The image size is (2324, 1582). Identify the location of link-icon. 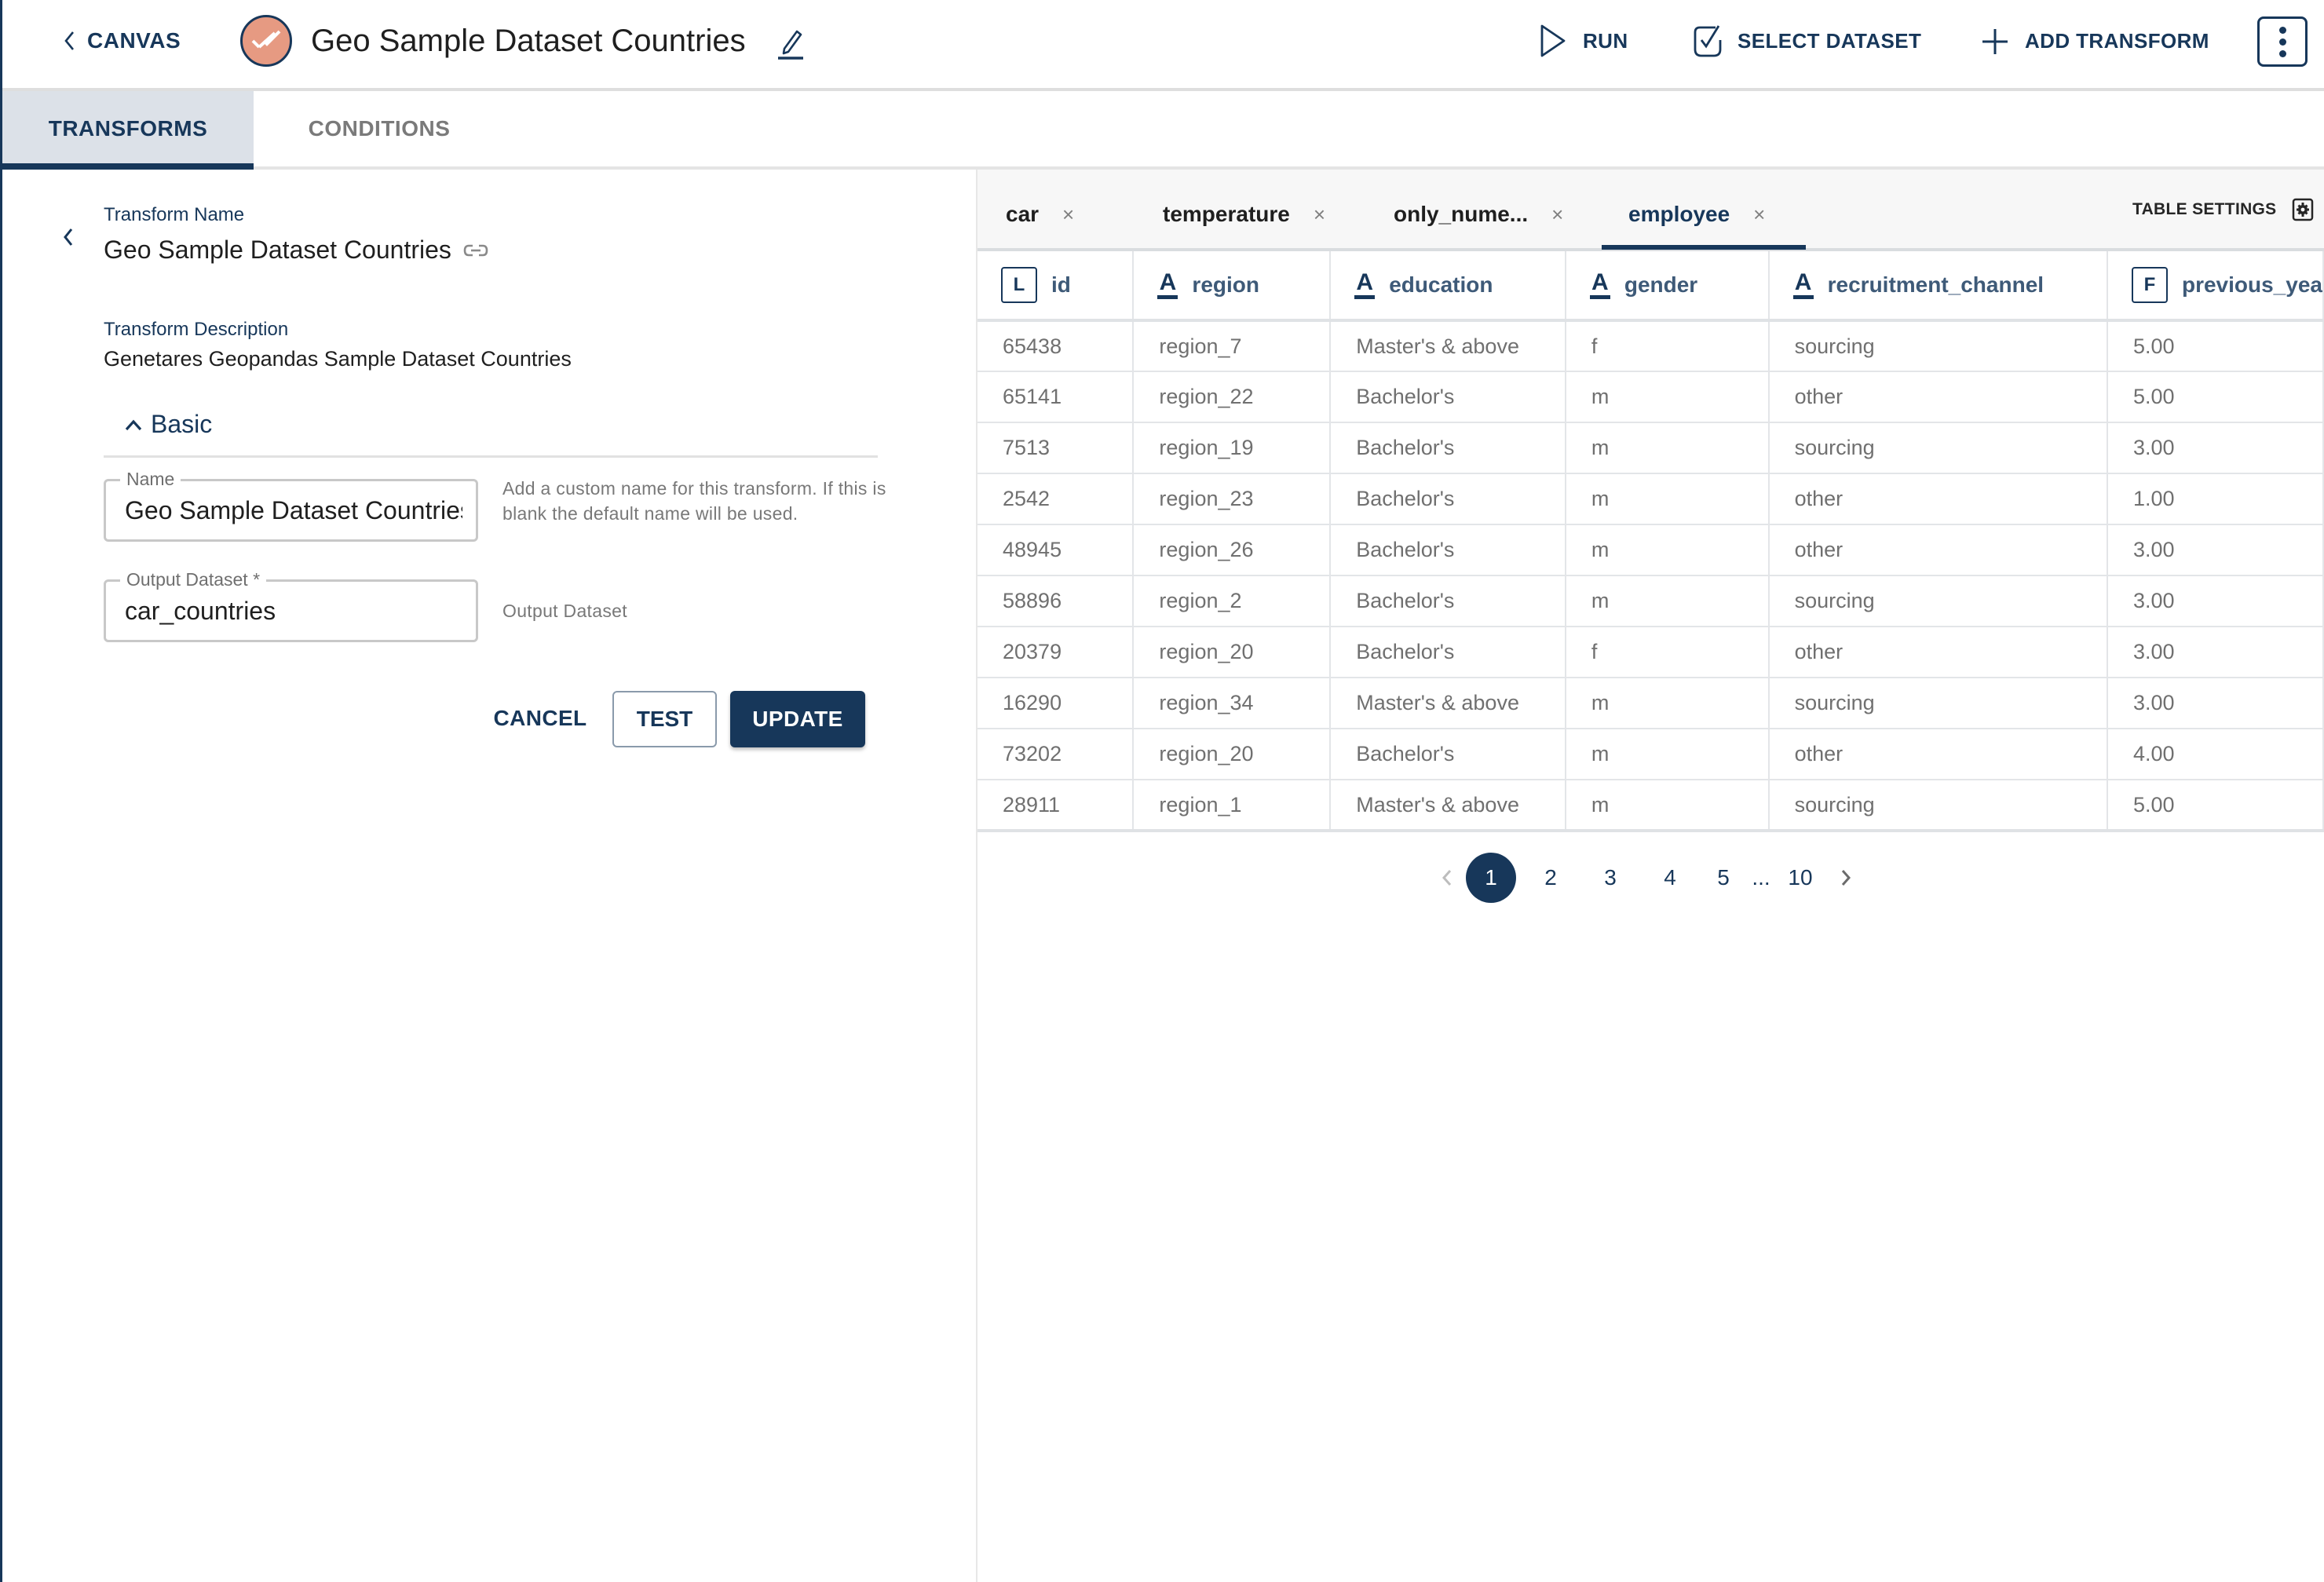
(475, 250).